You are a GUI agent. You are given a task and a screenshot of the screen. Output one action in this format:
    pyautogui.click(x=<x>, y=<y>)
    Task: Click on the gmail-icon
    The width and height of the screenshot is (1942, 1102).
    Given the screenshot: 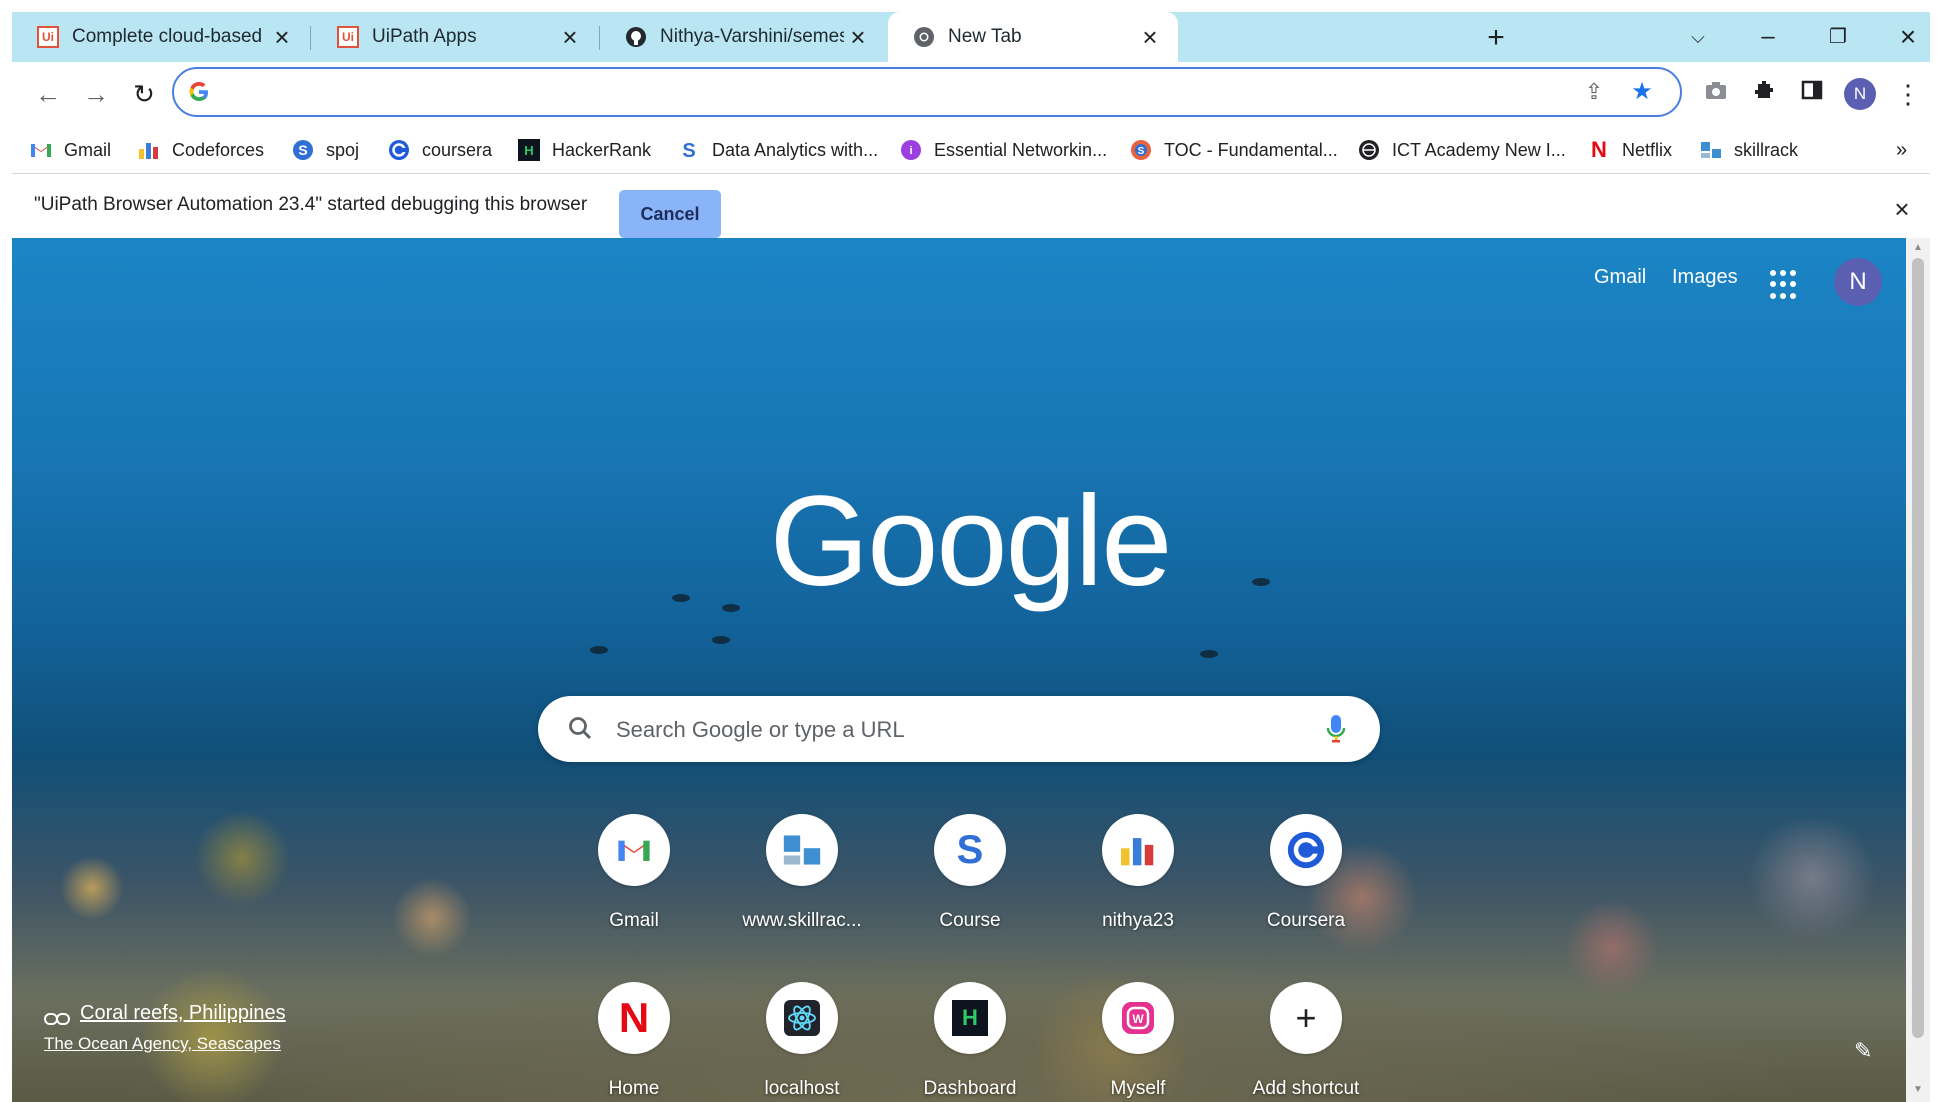 What is the action you would take?
    pyautogui.click(x=41, y=150)
    